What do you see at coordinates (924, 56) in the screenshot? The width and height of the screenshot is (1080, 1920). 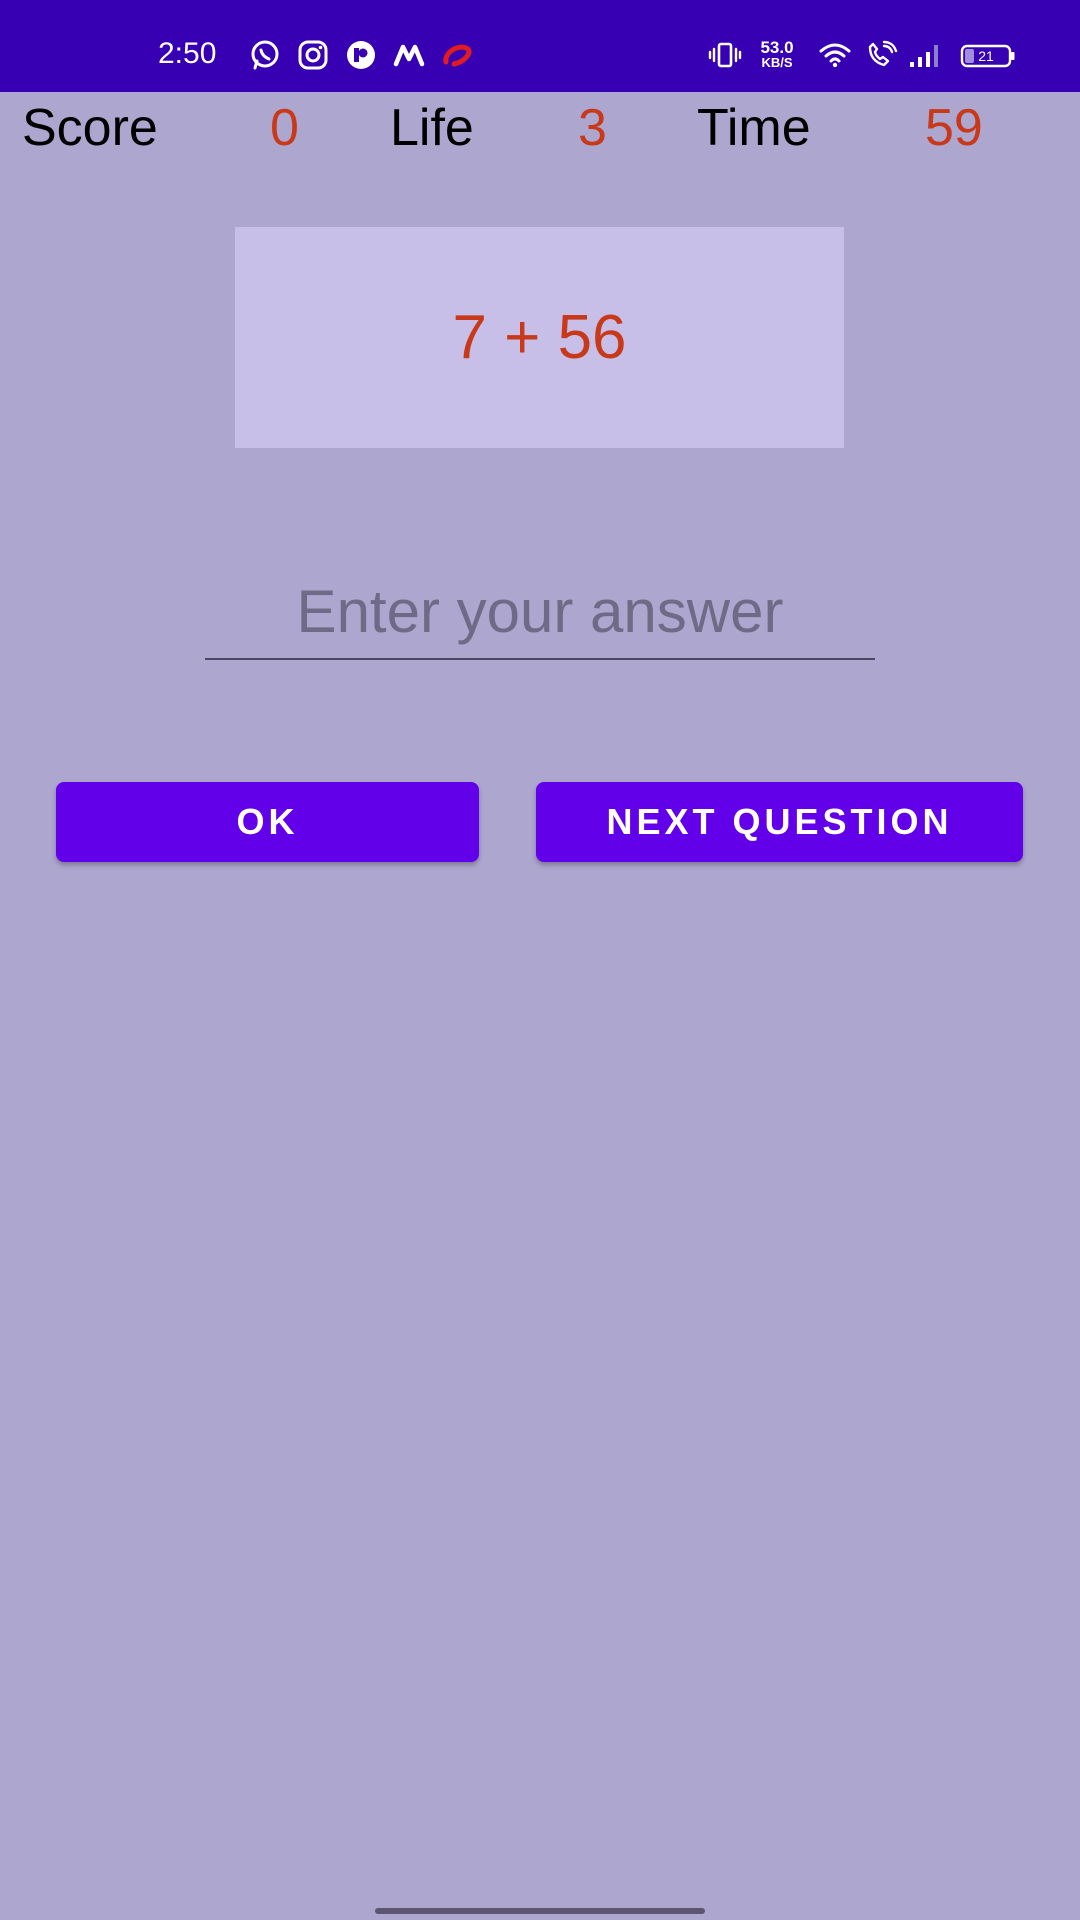 I see `signal-icon` at bounding box center [924, 56].